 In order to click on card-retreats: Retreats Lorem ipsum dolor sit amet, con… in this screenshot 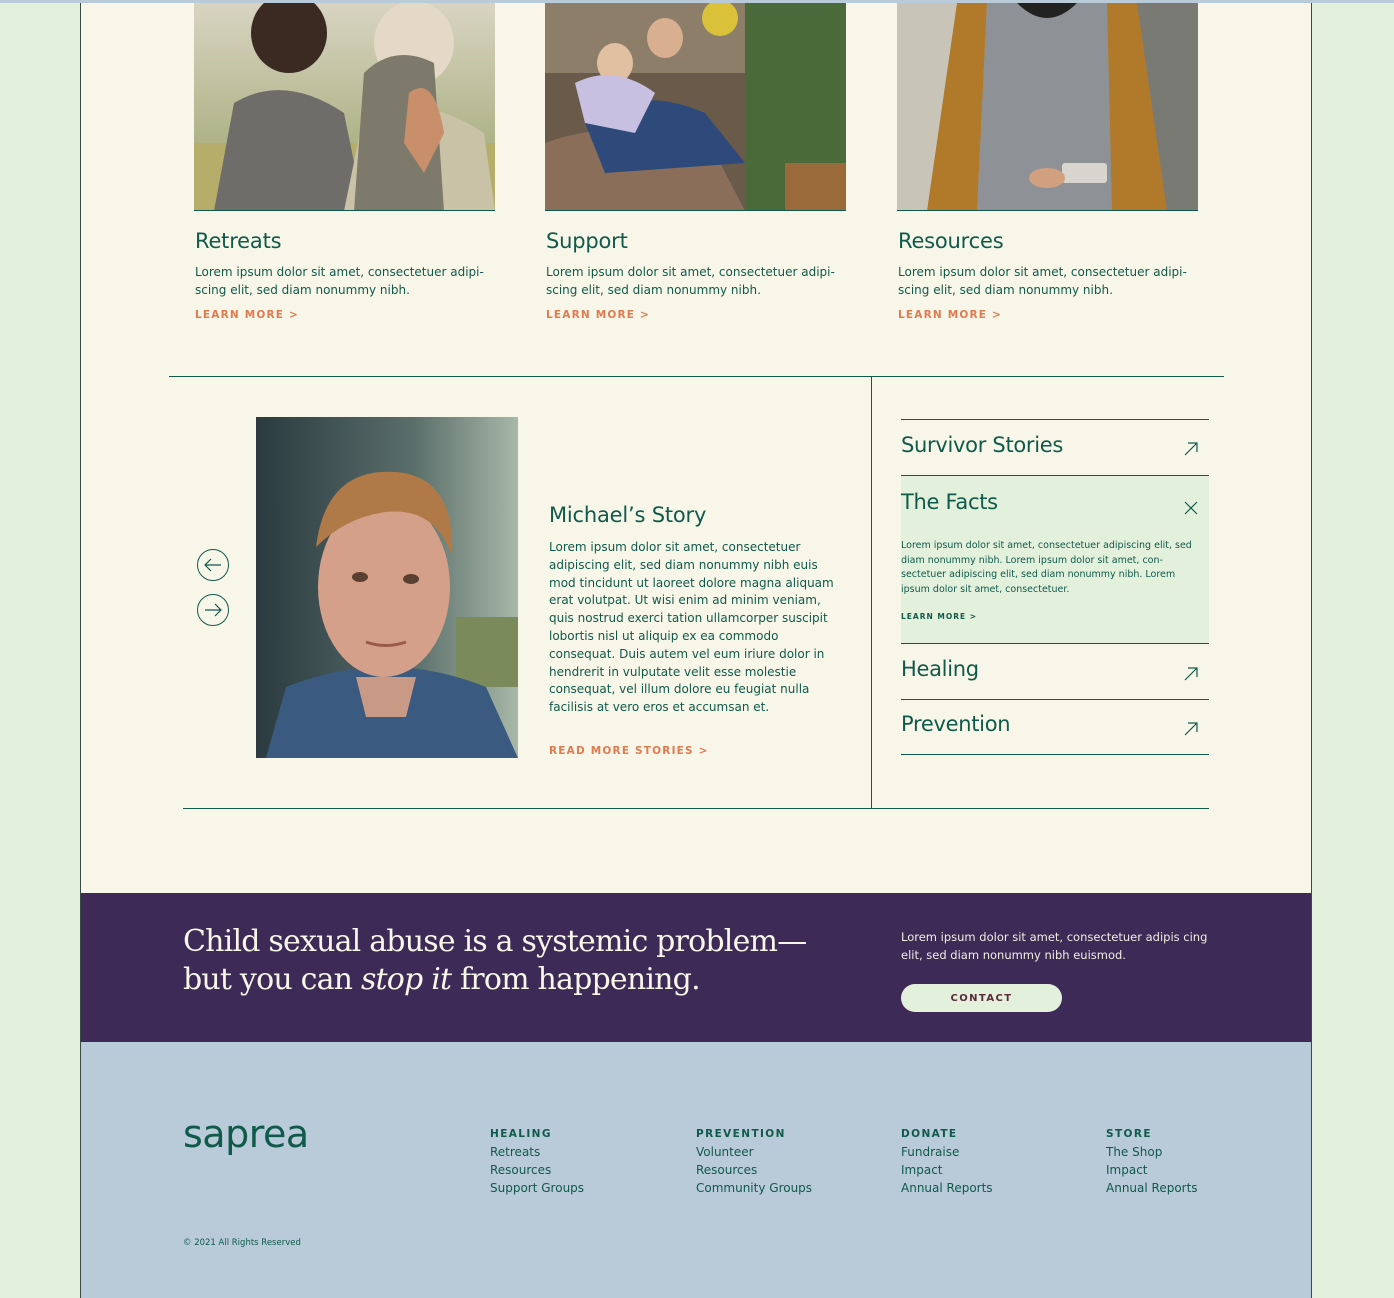, I will do `click(344, 162)`.